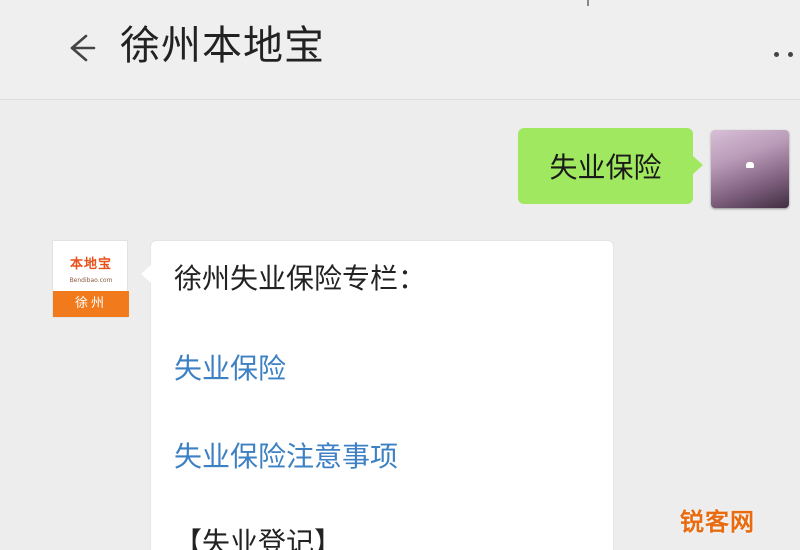 This screenshot has height=550, width=800. I want to click on account-avatar: 本地宝 Bendibao.com 徐州, so click(90, 279).